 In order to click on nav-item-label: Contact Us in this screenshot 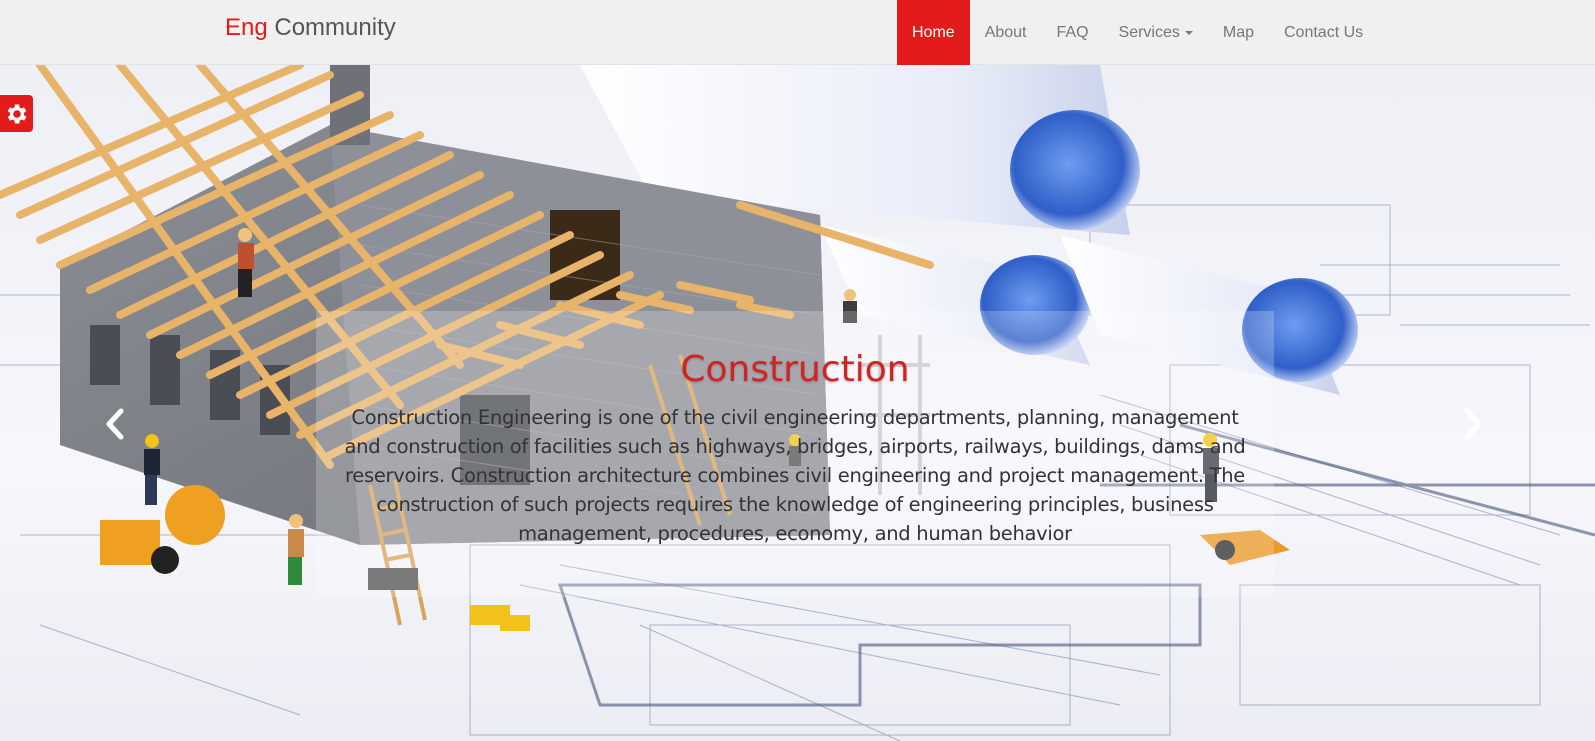, I will do `click(1324, 32)`.